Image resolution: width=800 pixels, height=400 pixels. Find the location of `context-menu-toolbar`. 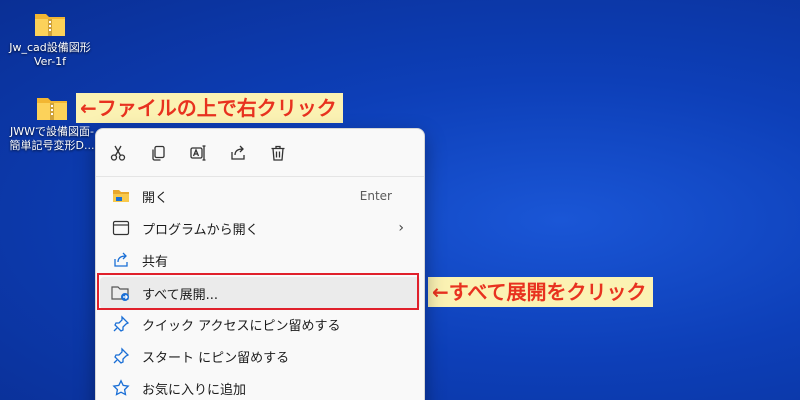

context-menu-toolbar is located at coordinates (260, 153).